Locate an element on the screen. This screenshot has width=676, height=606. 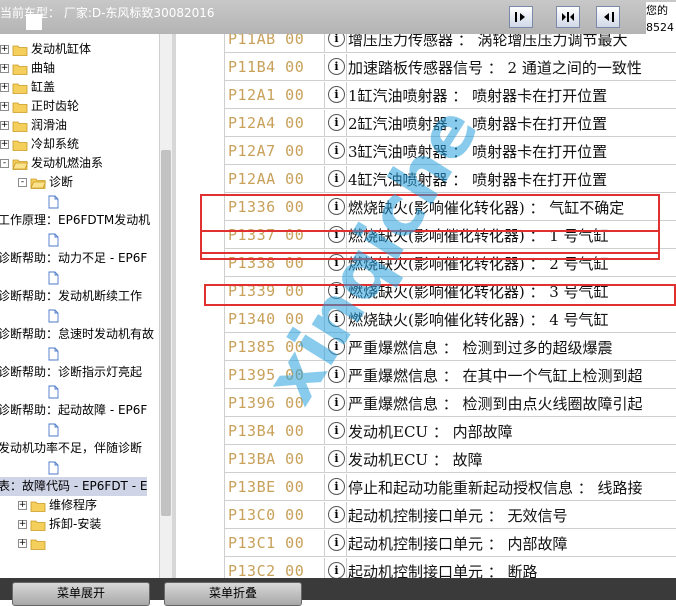
tree-item-label: 诊断帮助：起动故障 - EP6F is located at coordinates (74, 410).